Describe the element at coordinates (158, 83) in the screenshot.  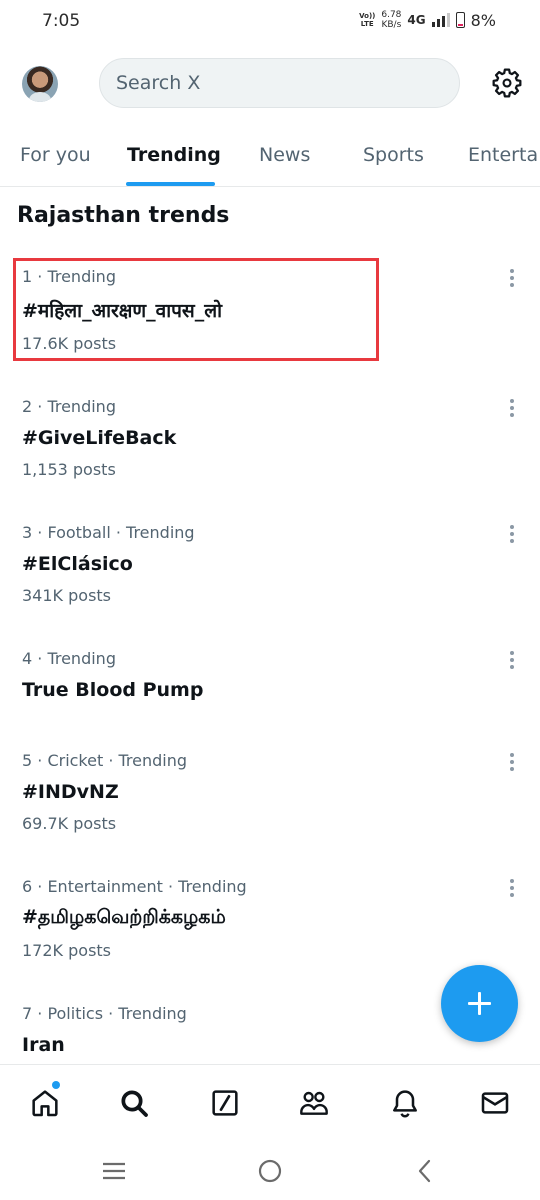
I see `search-placeholder: Search X` at that location.